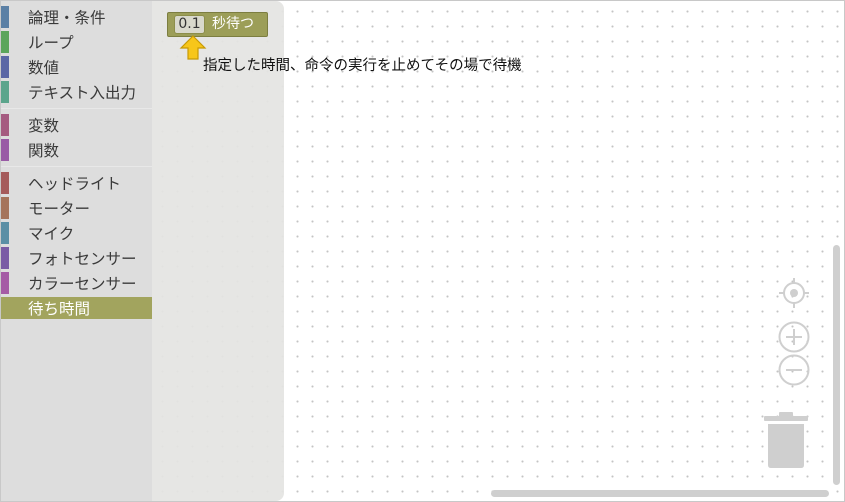  I want to click on category-colorsensor: カラーセンサー, so click(76, 283).